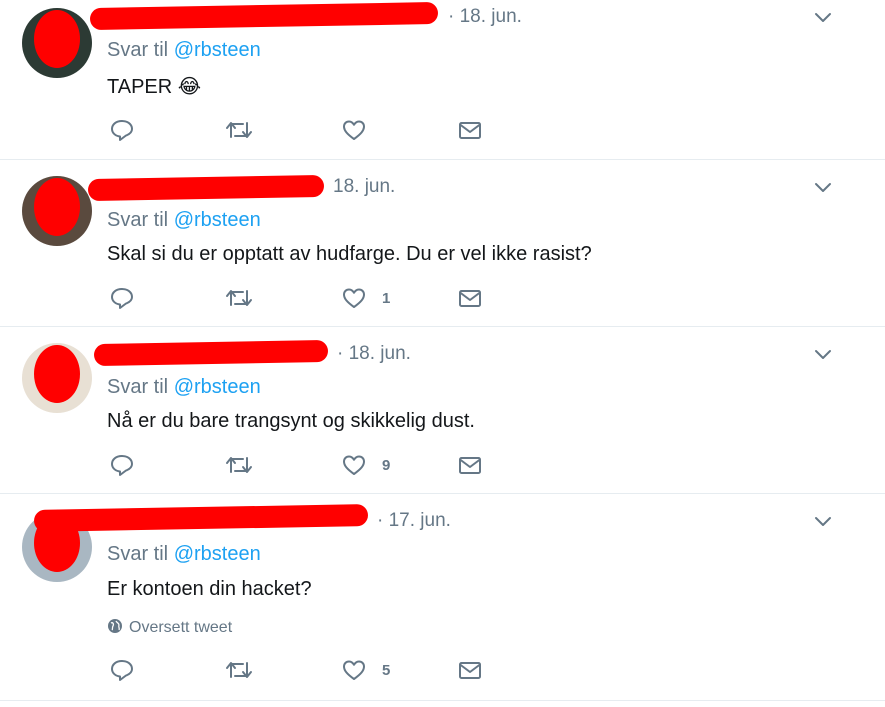 Image resolution: width=885 pixels, height=707 pixels. Describe the element at coordinates (386, 298) in the screenshot. I see `like-count: 1` at that location.